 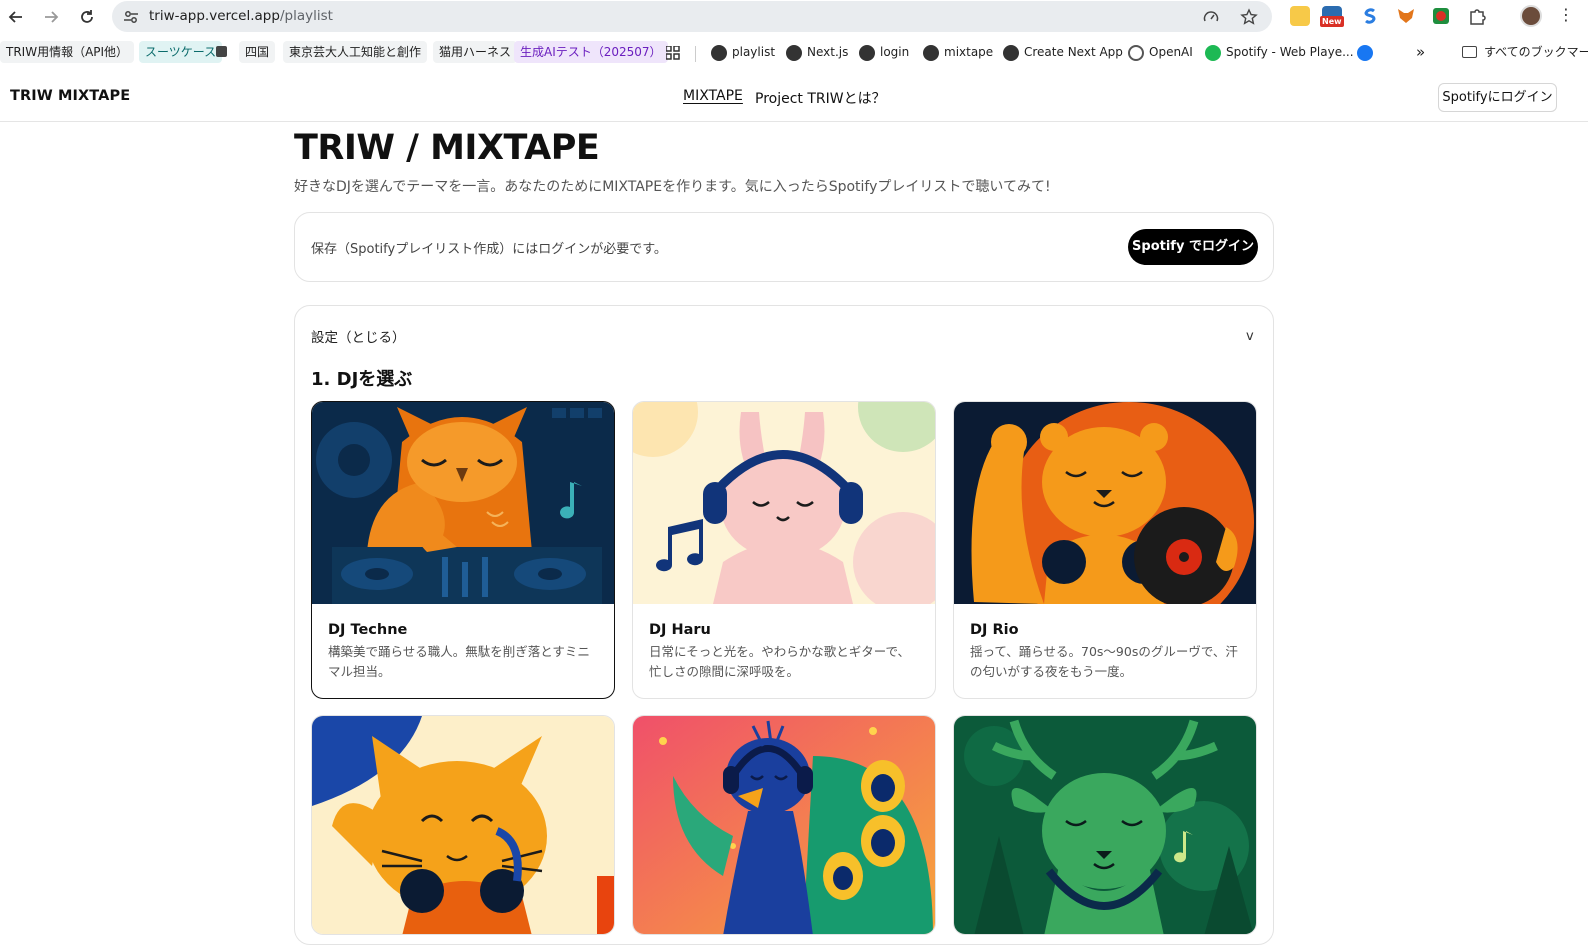 What do you see at coordinates (1477, 16) in the screenshot?
I see `extensions-puzzle-icon` at bounding box center [1477, 16].